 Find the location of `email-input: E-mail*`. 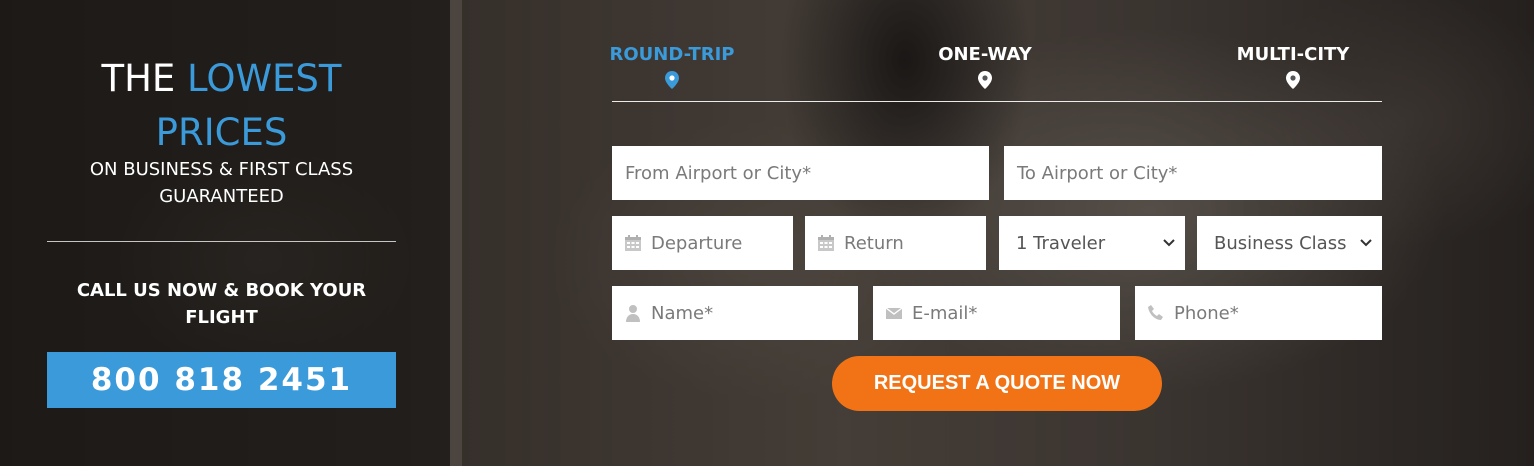

email-input: E-mail* is located at coordinates (996, 313).